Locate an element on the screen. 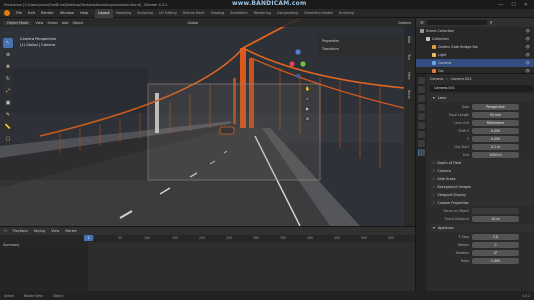  property-value-field: 2.8 is located at coordinates (495, 236).